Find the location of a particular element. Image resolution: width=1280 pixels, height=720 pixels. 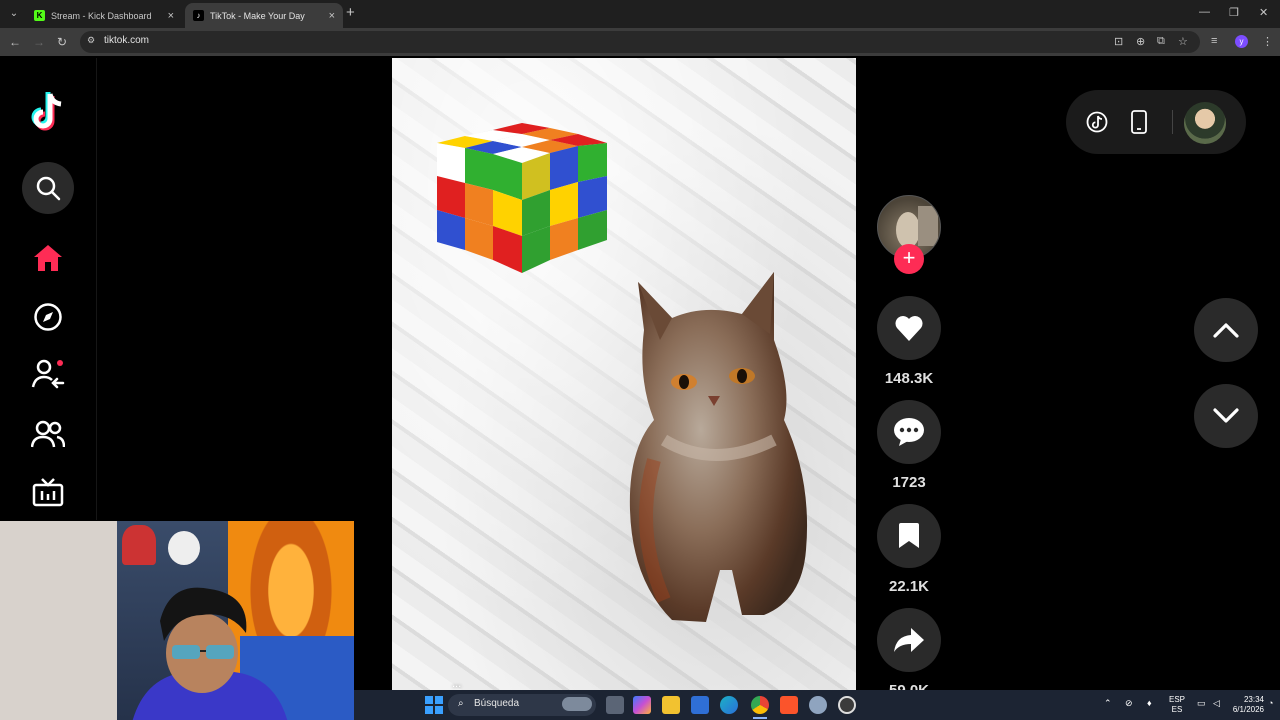

comment-button is located at coordinates (909, 432).